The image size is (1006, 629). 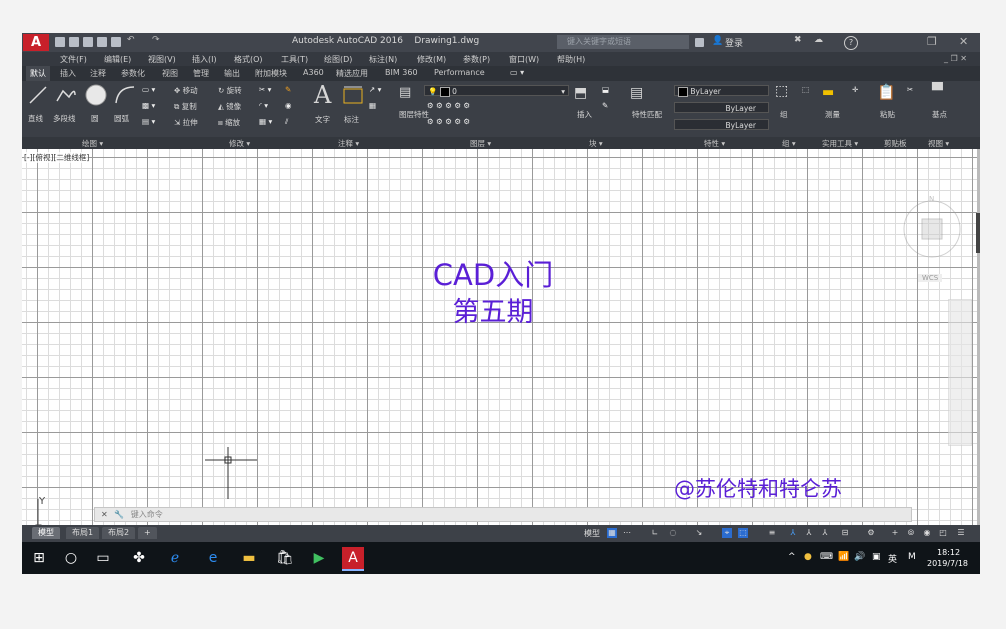 I want to click on base-view-icon: ▀, so click(x=937, y=91).